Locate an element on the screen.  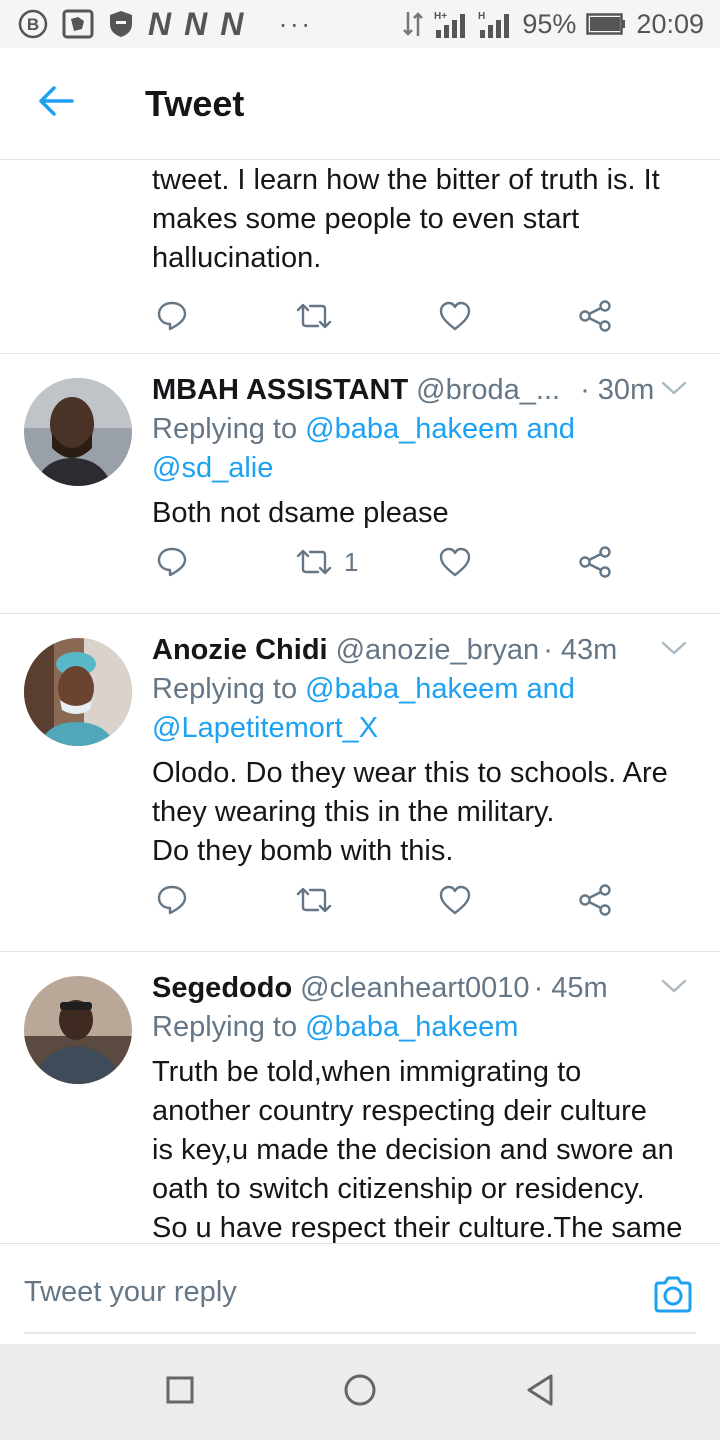
svg-text: H+ is located at coordinates (440, 16).